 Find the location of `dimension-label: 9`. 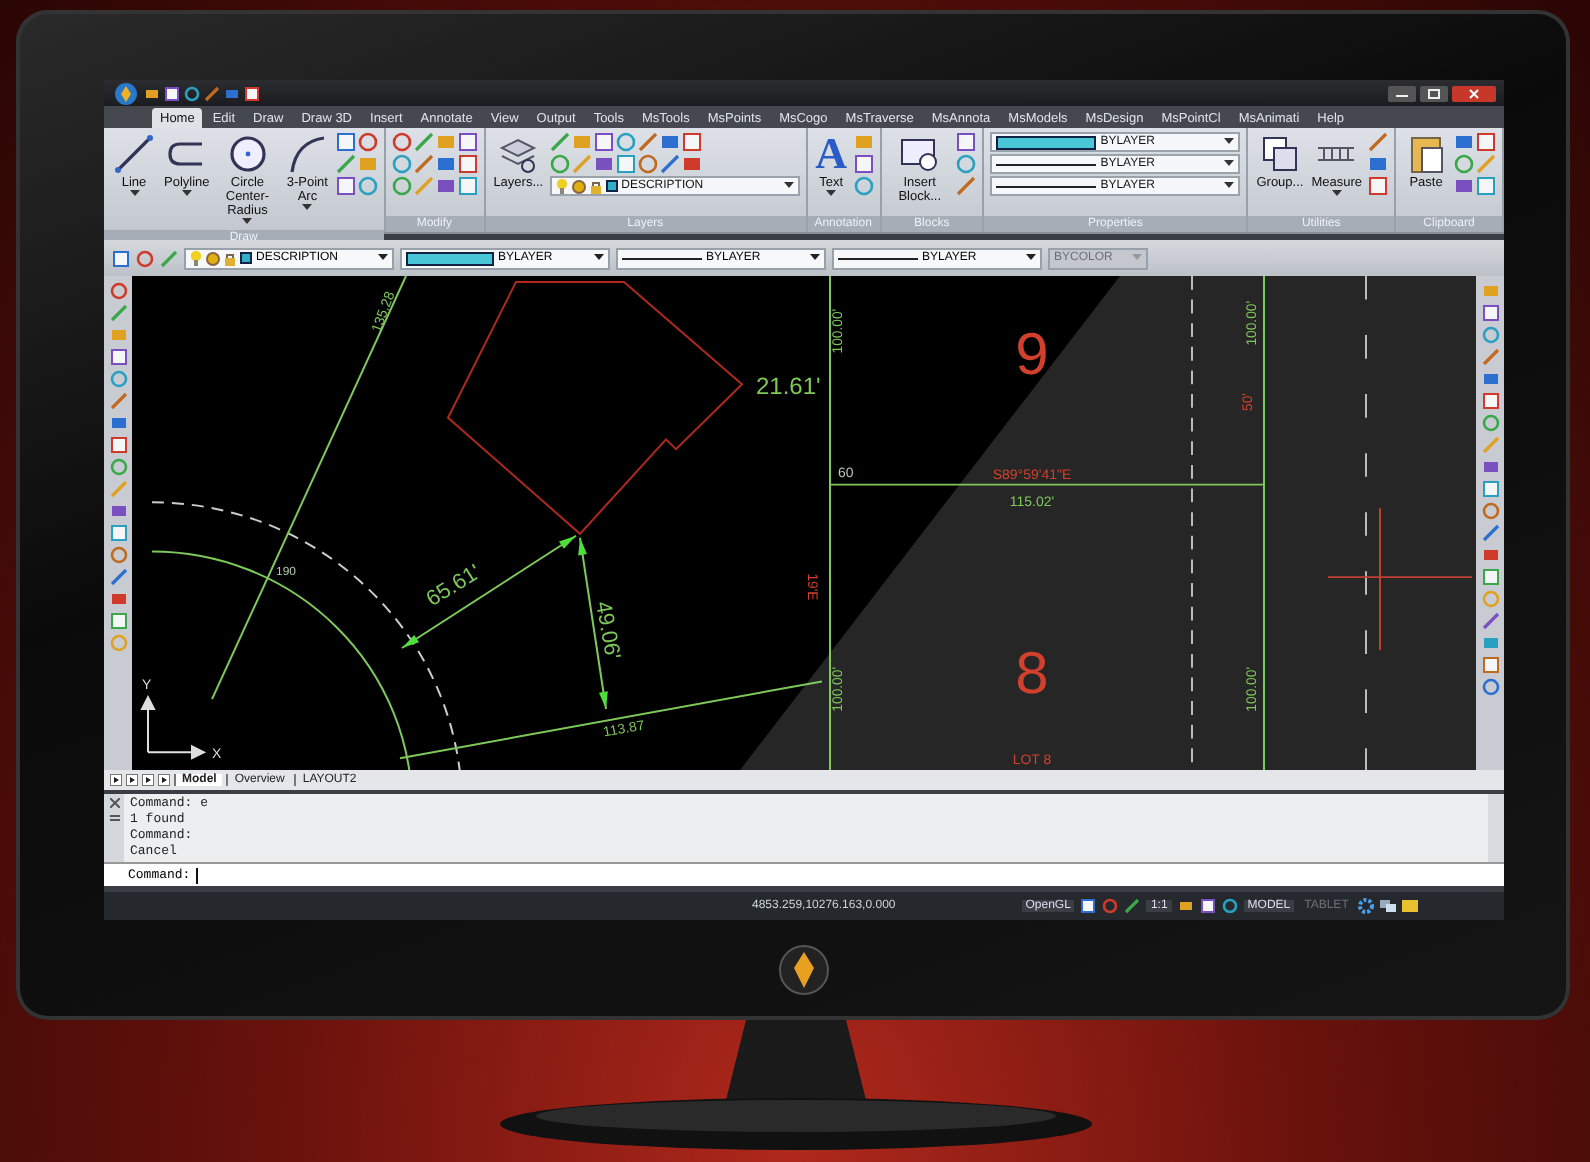

dimension-label: 9 is located at coordinates (1032, 355).